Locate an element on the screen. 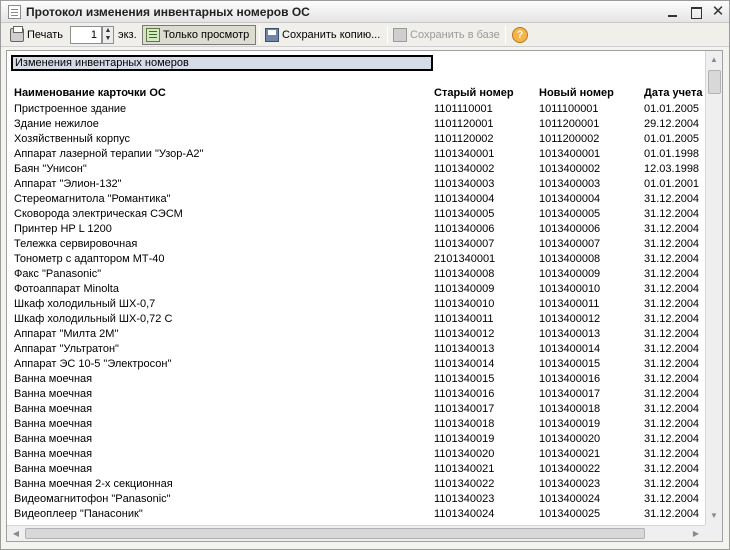 The width and height of the screenshot is (730, 550). cell-old-number: 1101340015 is located at coordinates (464, 379).